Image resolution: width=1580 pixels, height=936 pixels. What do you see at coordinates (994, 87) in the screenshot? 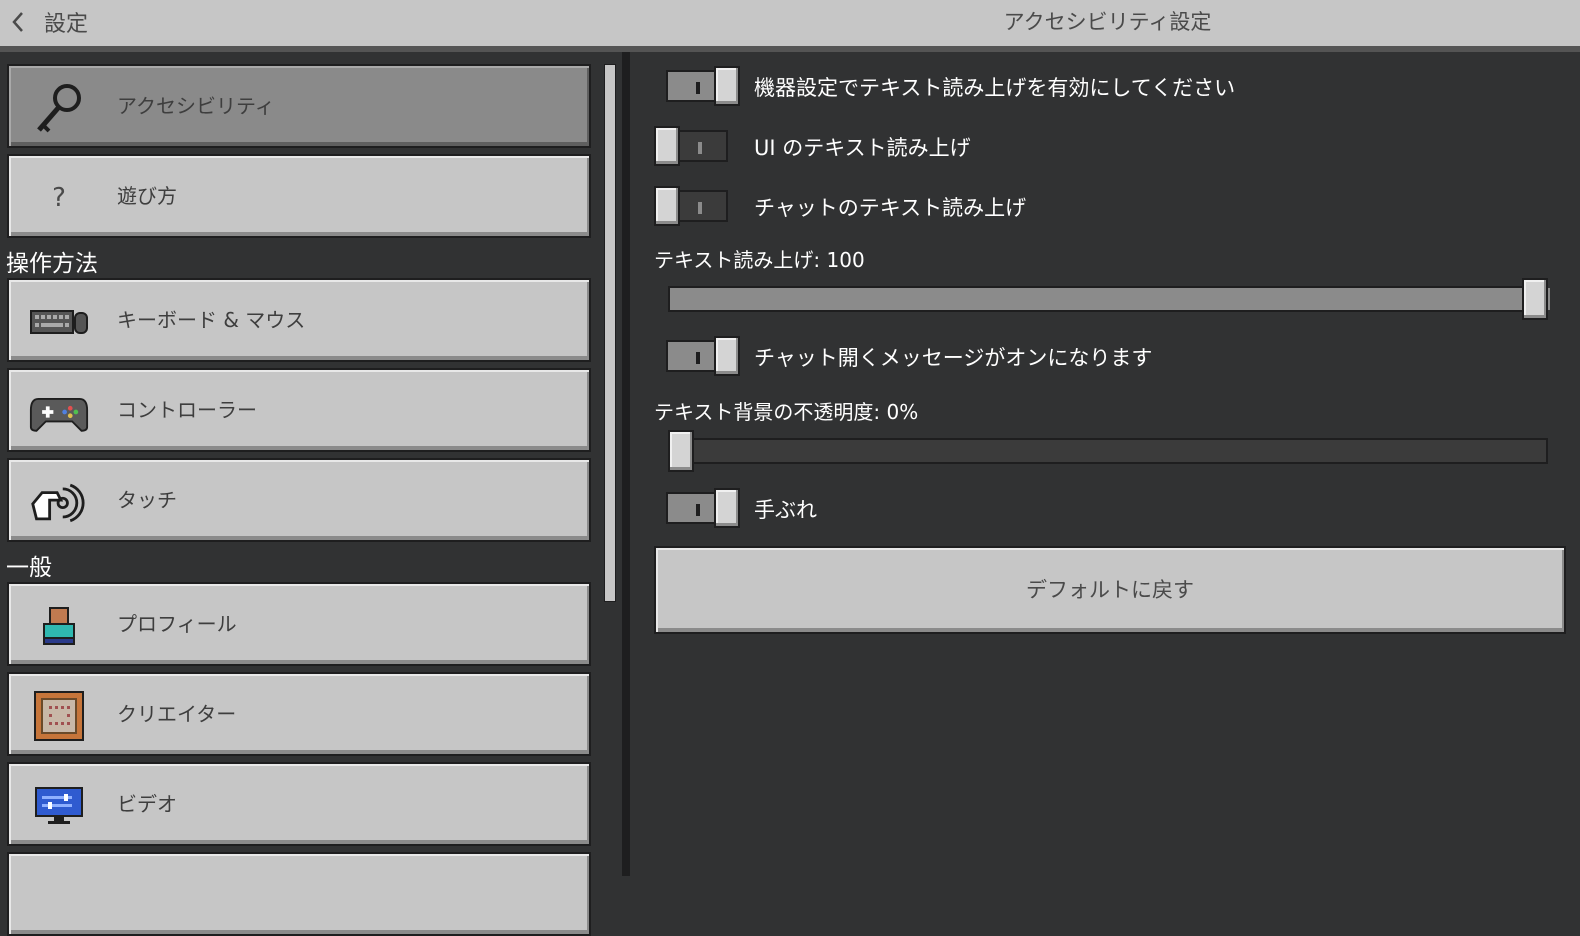
I see `device-tts-label: 機器設定でテキスト読み上げを有効にしてください` at bounding box center [994, 87].